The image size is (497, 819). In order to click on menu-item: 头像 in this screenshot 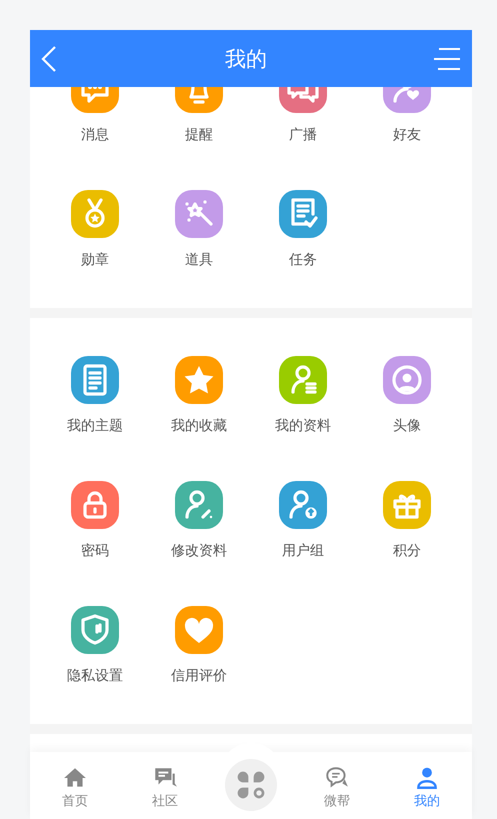, I will do `click(407, 396)`.